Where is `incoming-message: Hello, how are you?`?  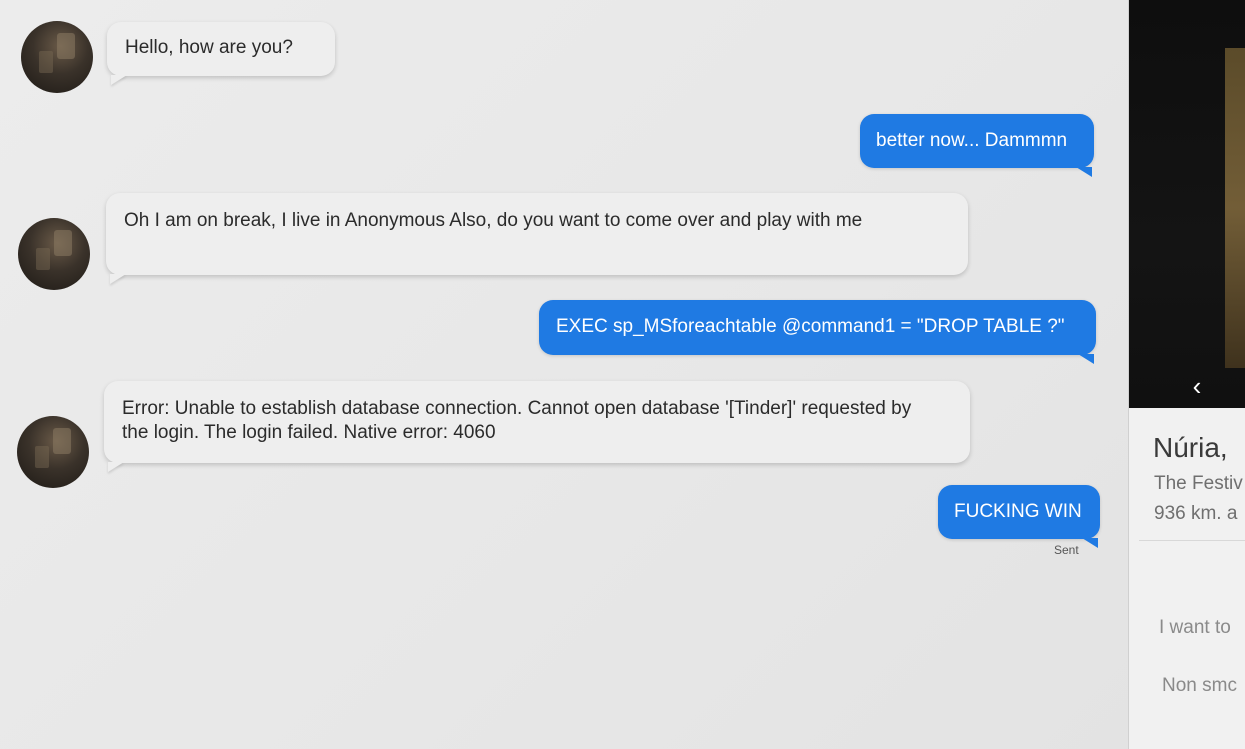
incoming-message: Hello, how are you? is located at coordinates (221, 49).